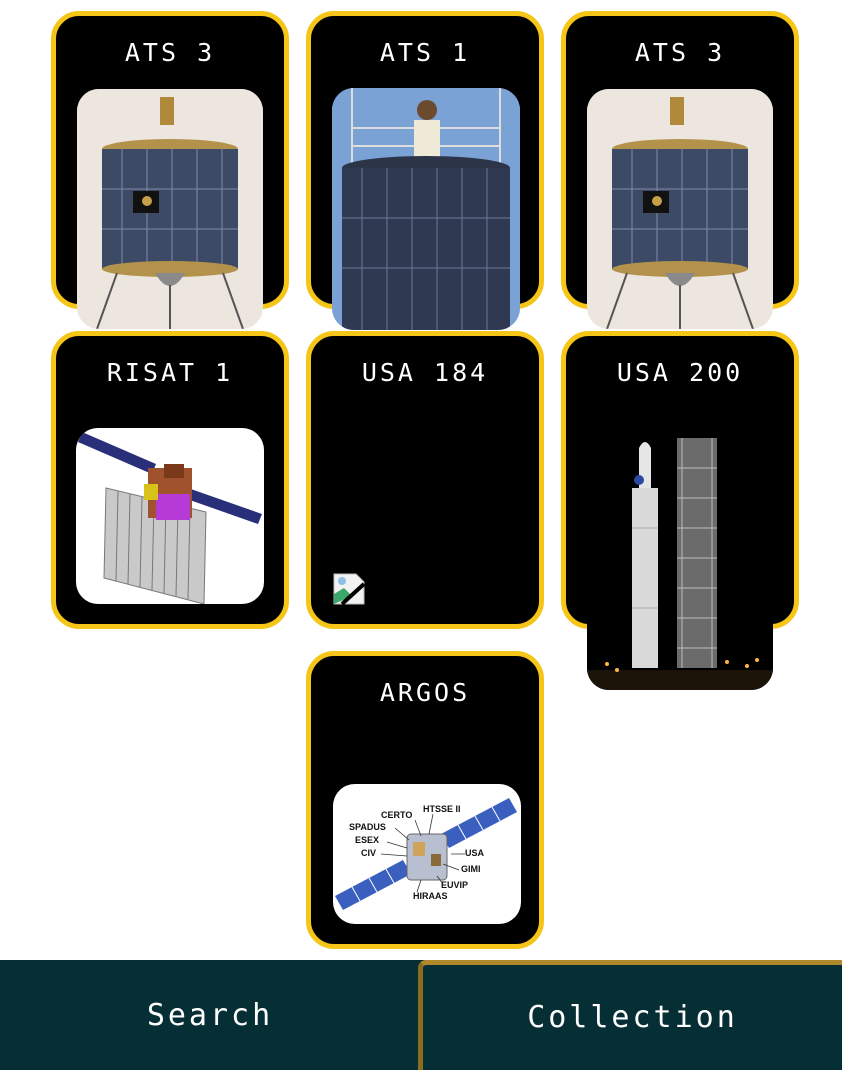 The height and width of the screenshot is (1070, 842). What do you see at coordinates (455, 885) in the screenshot?
I see `argos-label: EUVIP` at bounding box center [455, 885].